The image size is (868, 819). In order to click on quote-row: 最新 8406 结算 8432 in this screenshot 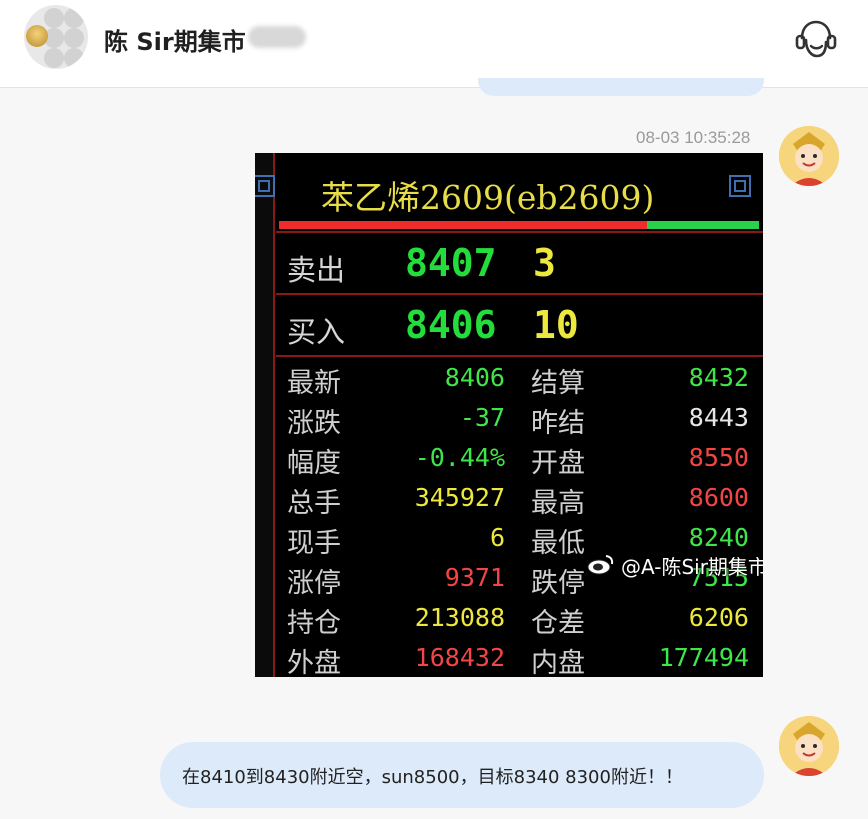, I will do `click(509, 381)`.